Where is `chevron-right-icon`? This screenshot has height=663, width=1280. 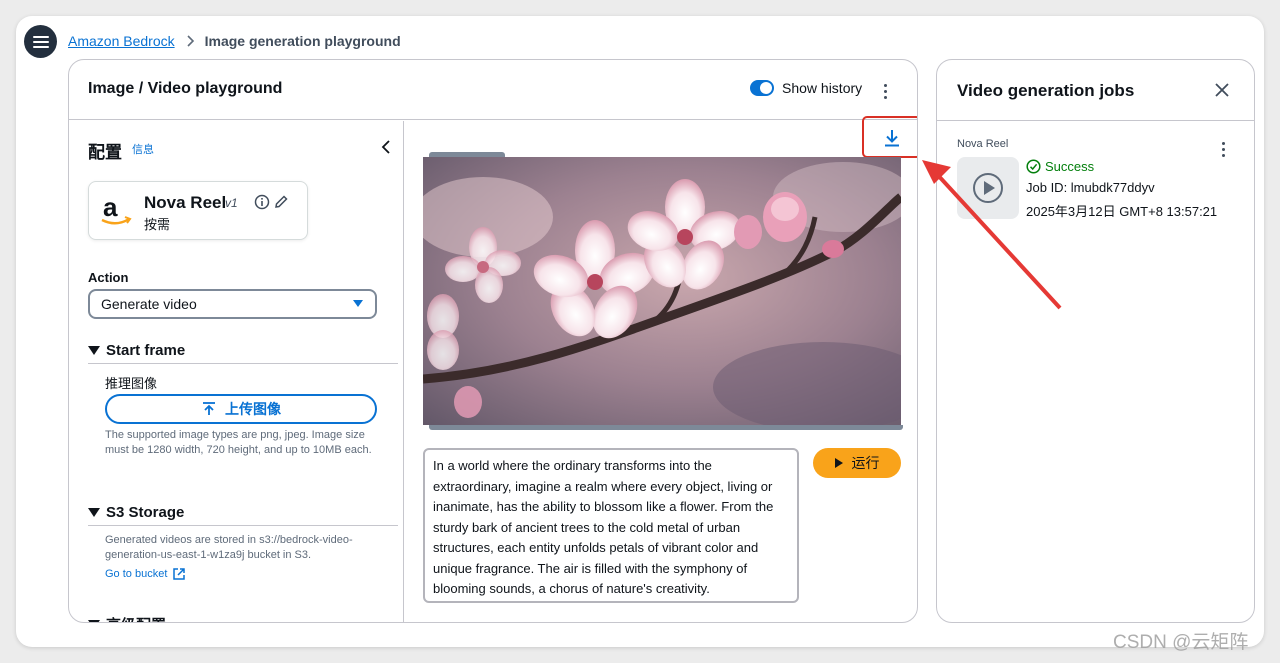 chevron-right-icon is located at coordinates (190, 41).